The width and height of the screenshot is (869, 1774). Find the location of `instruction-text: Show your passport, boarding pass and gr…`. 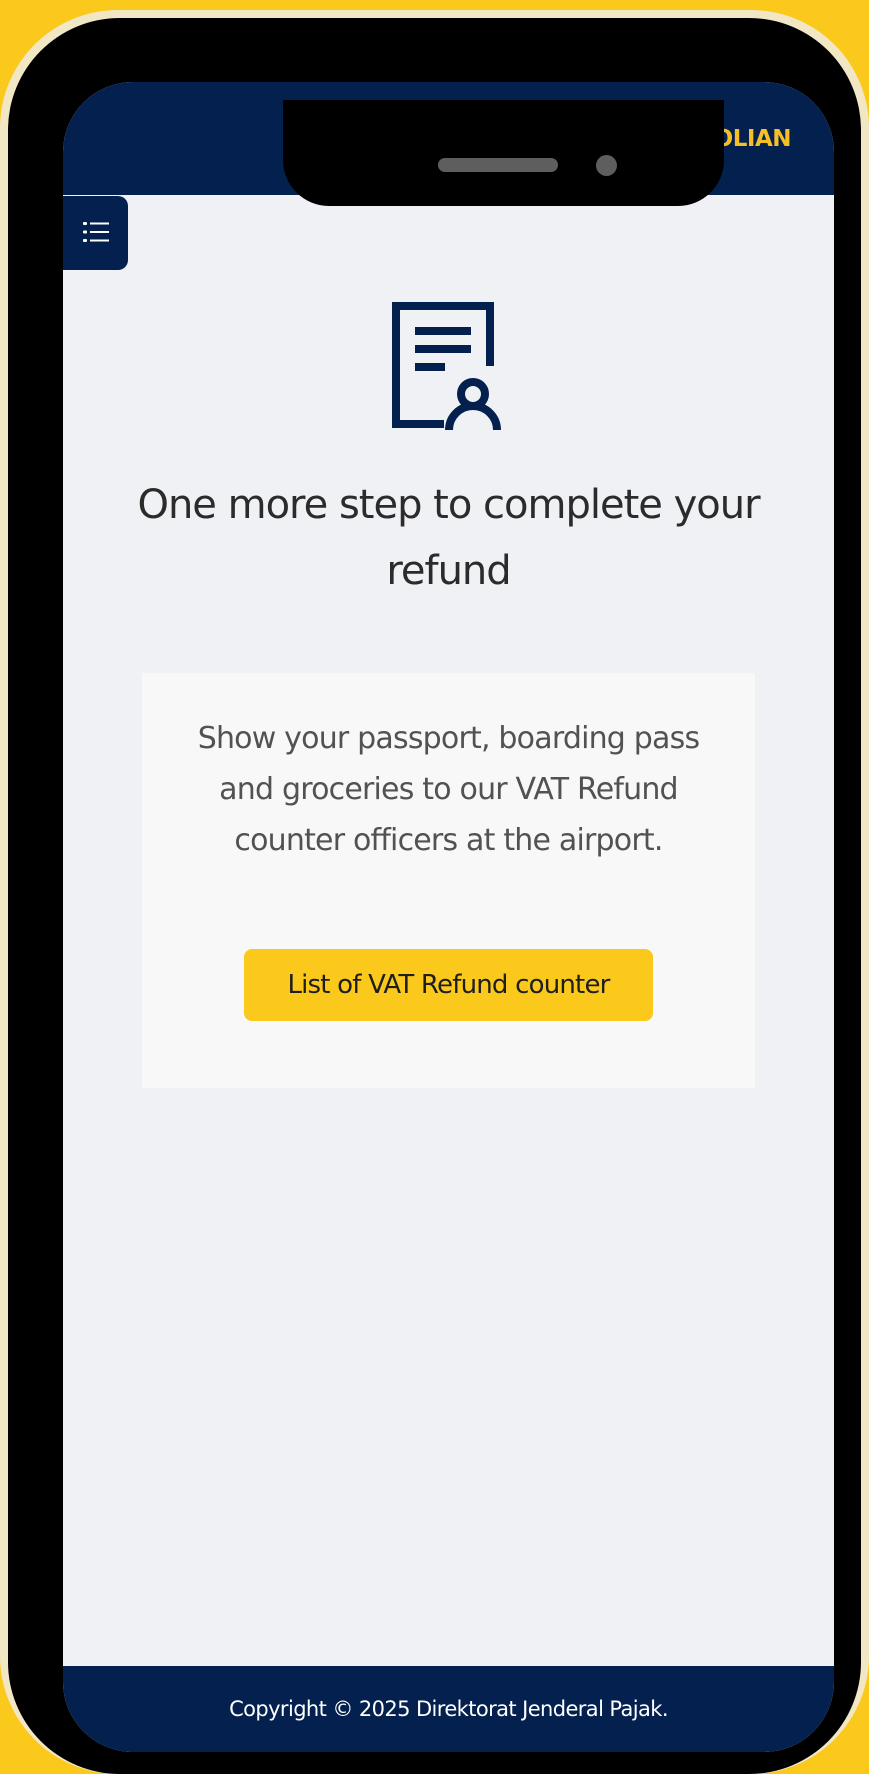

instruction-text: Show your passport, boarding pass and gr… is located at coordinates (448, 789).